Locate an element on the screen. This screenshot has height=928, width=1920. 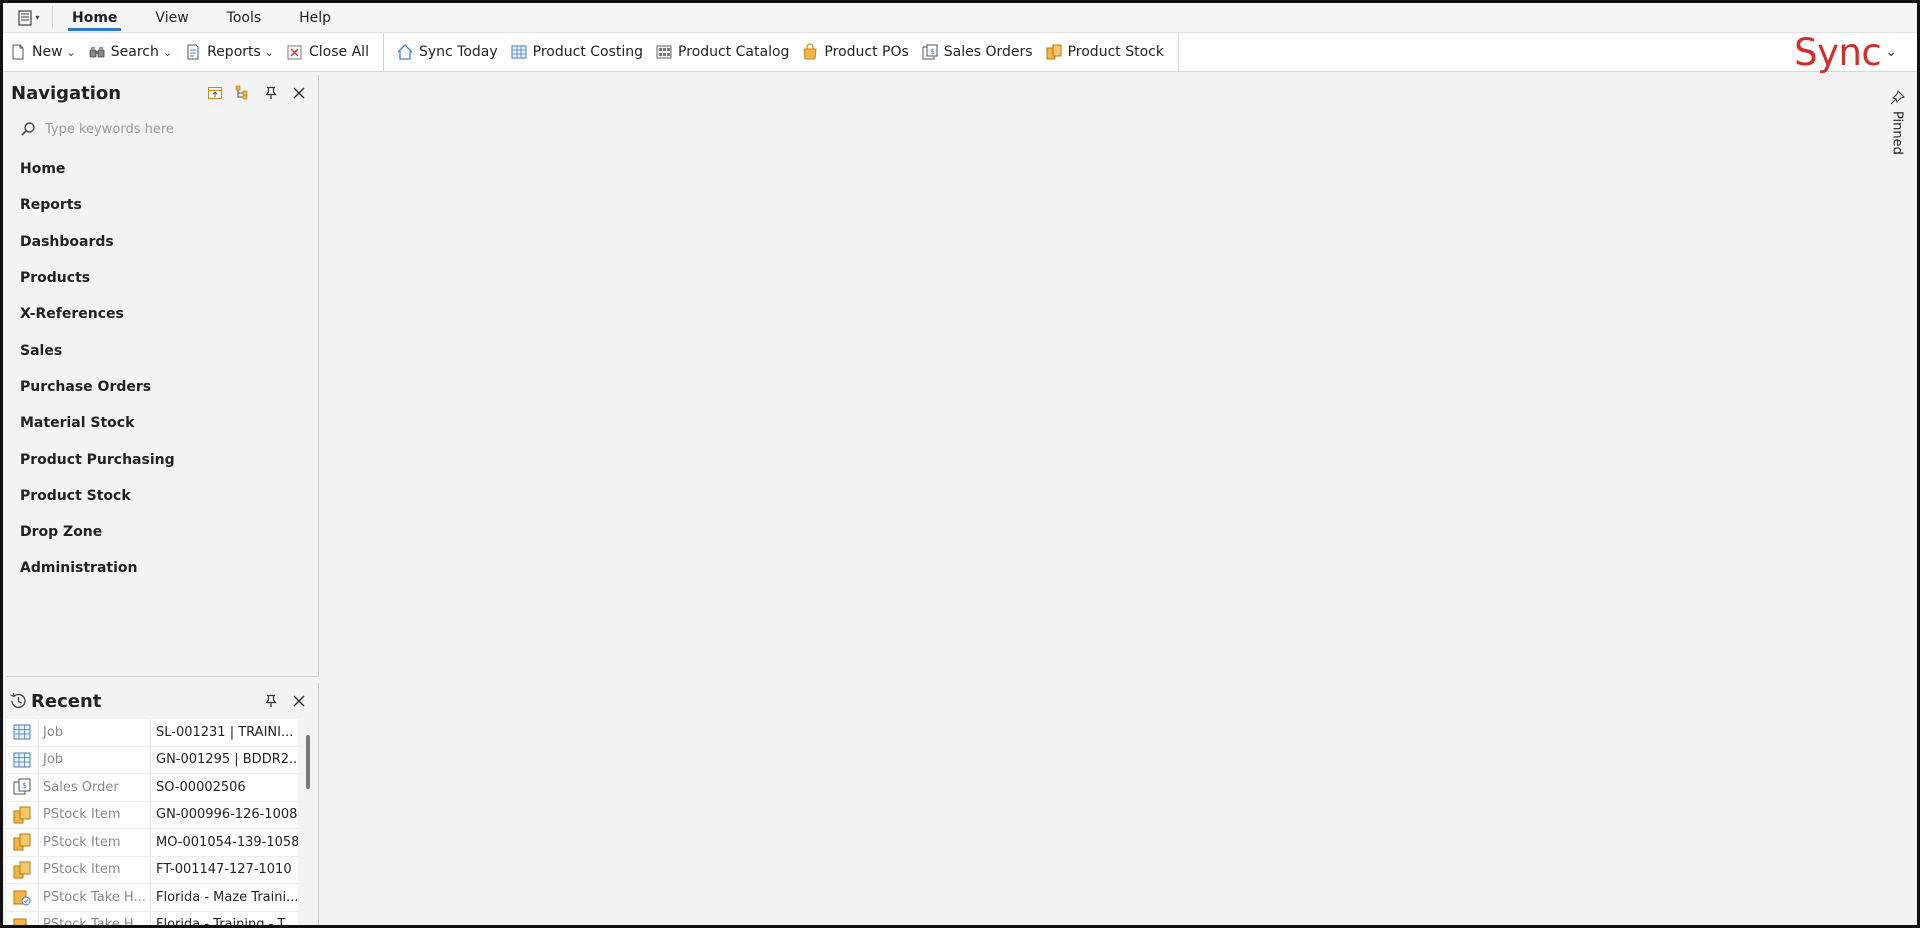
product-catalog-button-label: Product Catalog is located at coordinates (734, 52).